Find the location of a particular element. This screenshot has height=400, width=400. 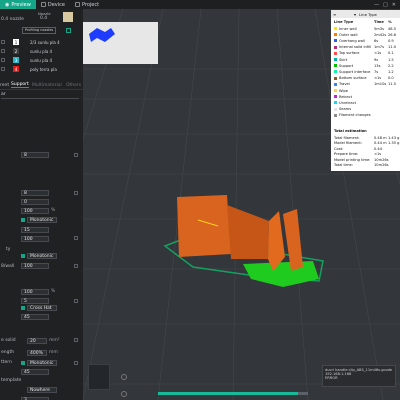

filament-row: 2 sunlu pla 4 is located at coordinates (41, 51).